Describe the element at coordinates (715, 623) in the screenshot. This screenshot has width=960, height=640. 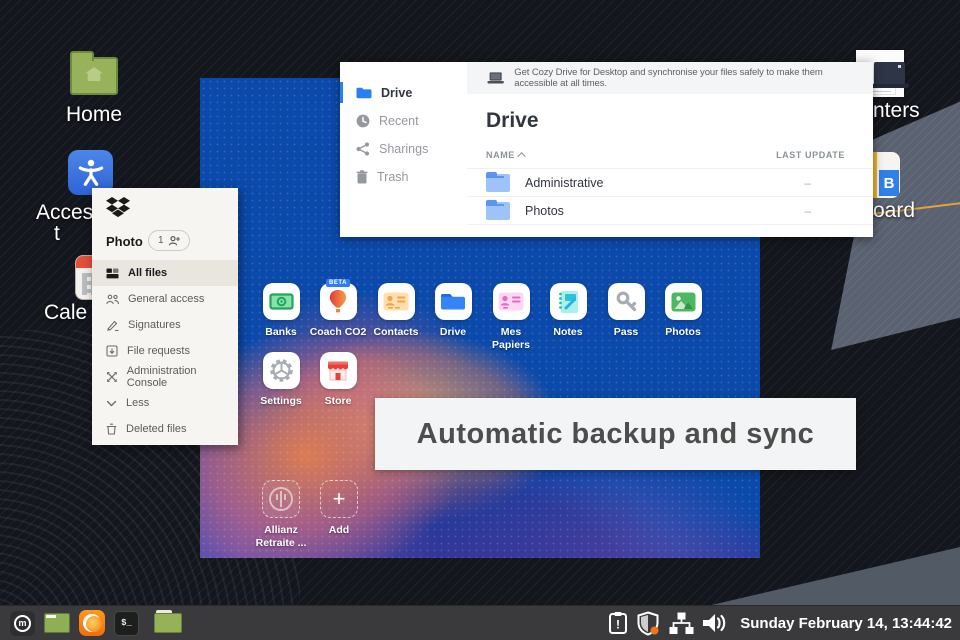
I see `volume-icon` at that location.